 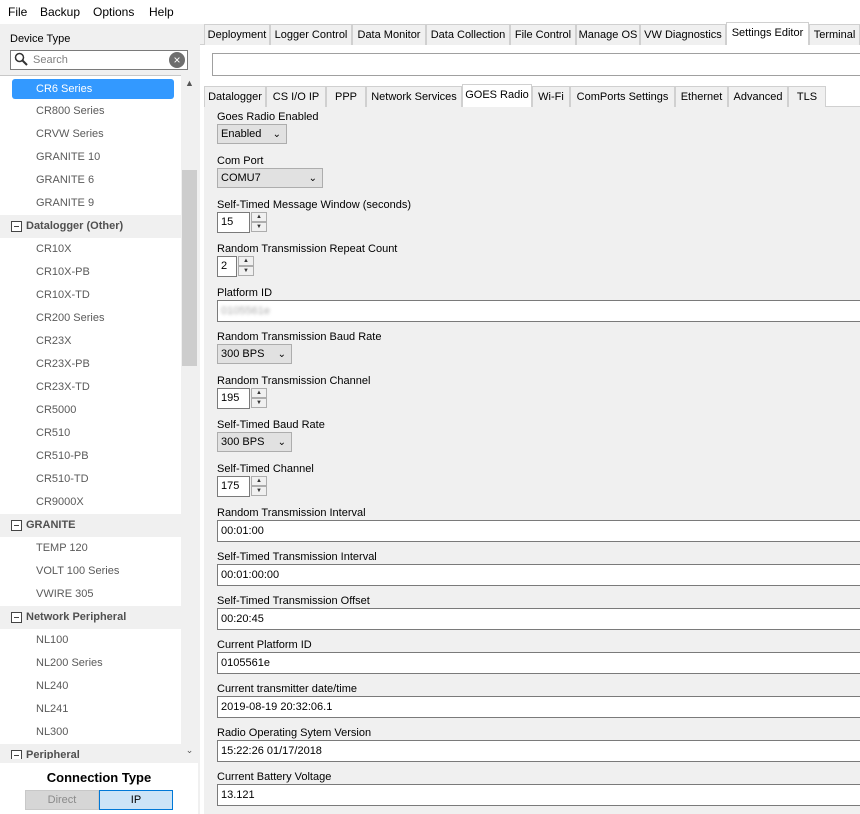 What do you see at coordinates (87, 571) in the screenshot?
I see `tree-item-volt-100-series: VOLT 100 Series` at bounding box center [87, 571].